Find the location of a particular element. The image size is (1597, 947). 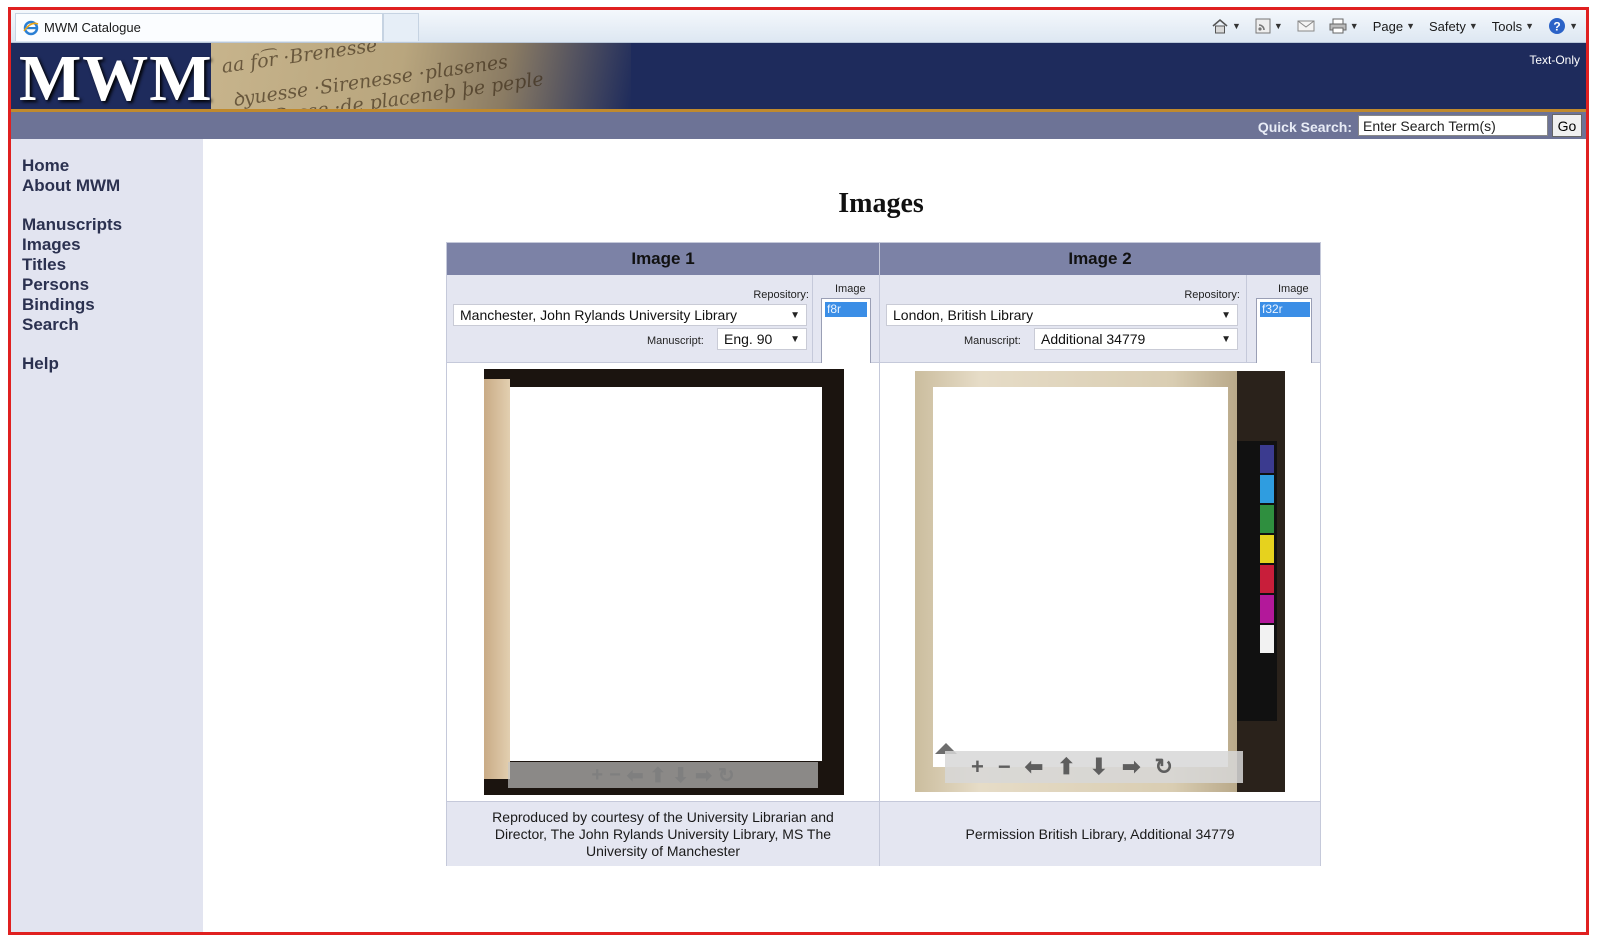

image-listbox: f8r is located at coordinates (846, 331).